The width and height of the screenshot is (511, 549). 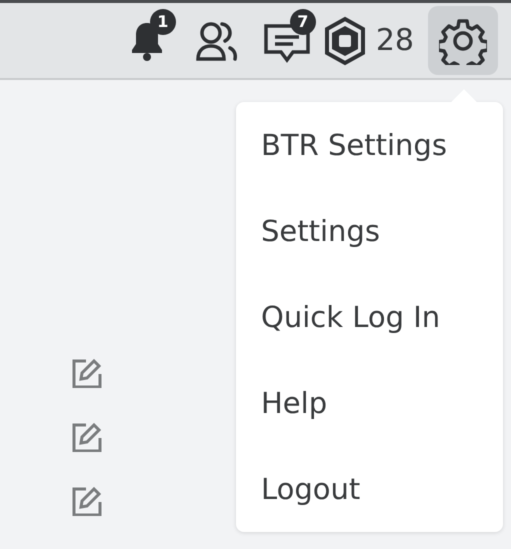 I want to click on notification-badge: 1, so click(x=163, y=21).